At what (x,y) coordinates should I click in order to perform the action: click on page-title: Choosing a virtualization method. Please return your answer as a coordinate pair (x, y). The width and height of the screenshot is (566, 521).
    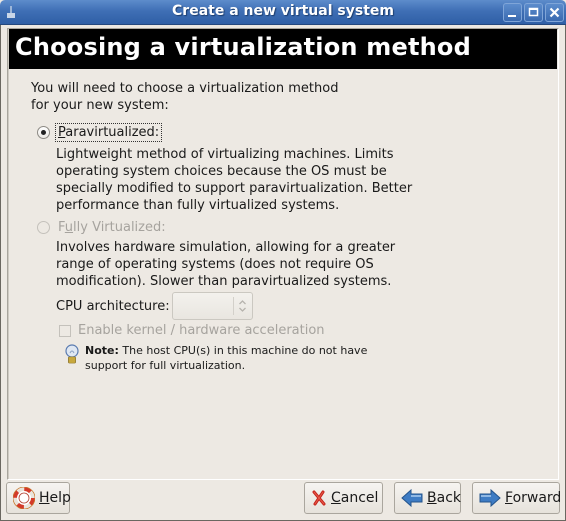
    Looking at the image, I should click on (243, 47).